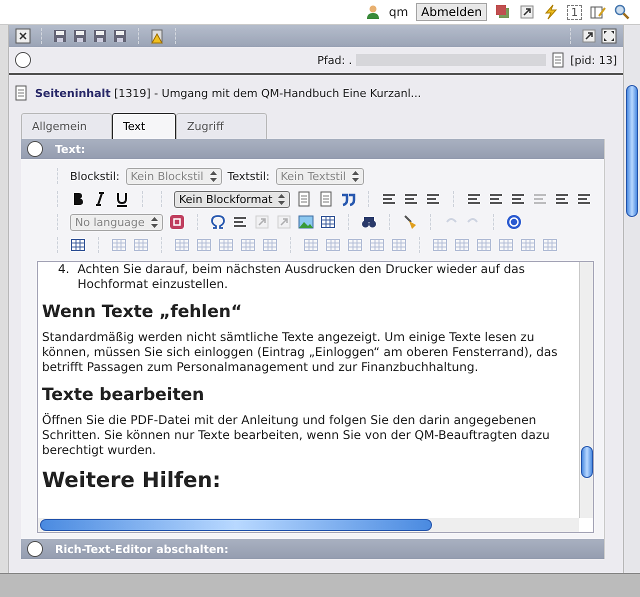  I want to click on omega-icon, so click(218, 222).